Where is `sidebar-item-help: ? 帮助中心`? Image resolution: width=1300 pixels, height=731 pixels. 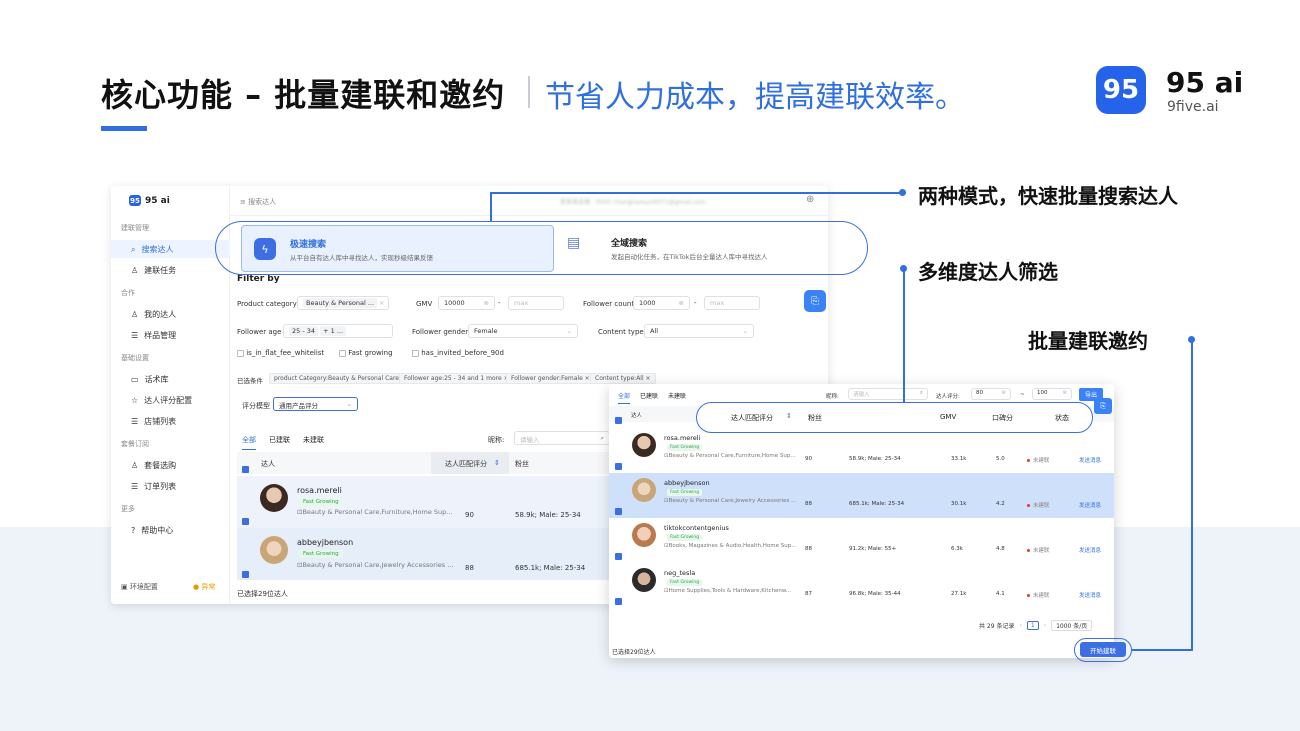 sidebar-item-help: ? 帮助中心 is located at coordinates (152, 530).